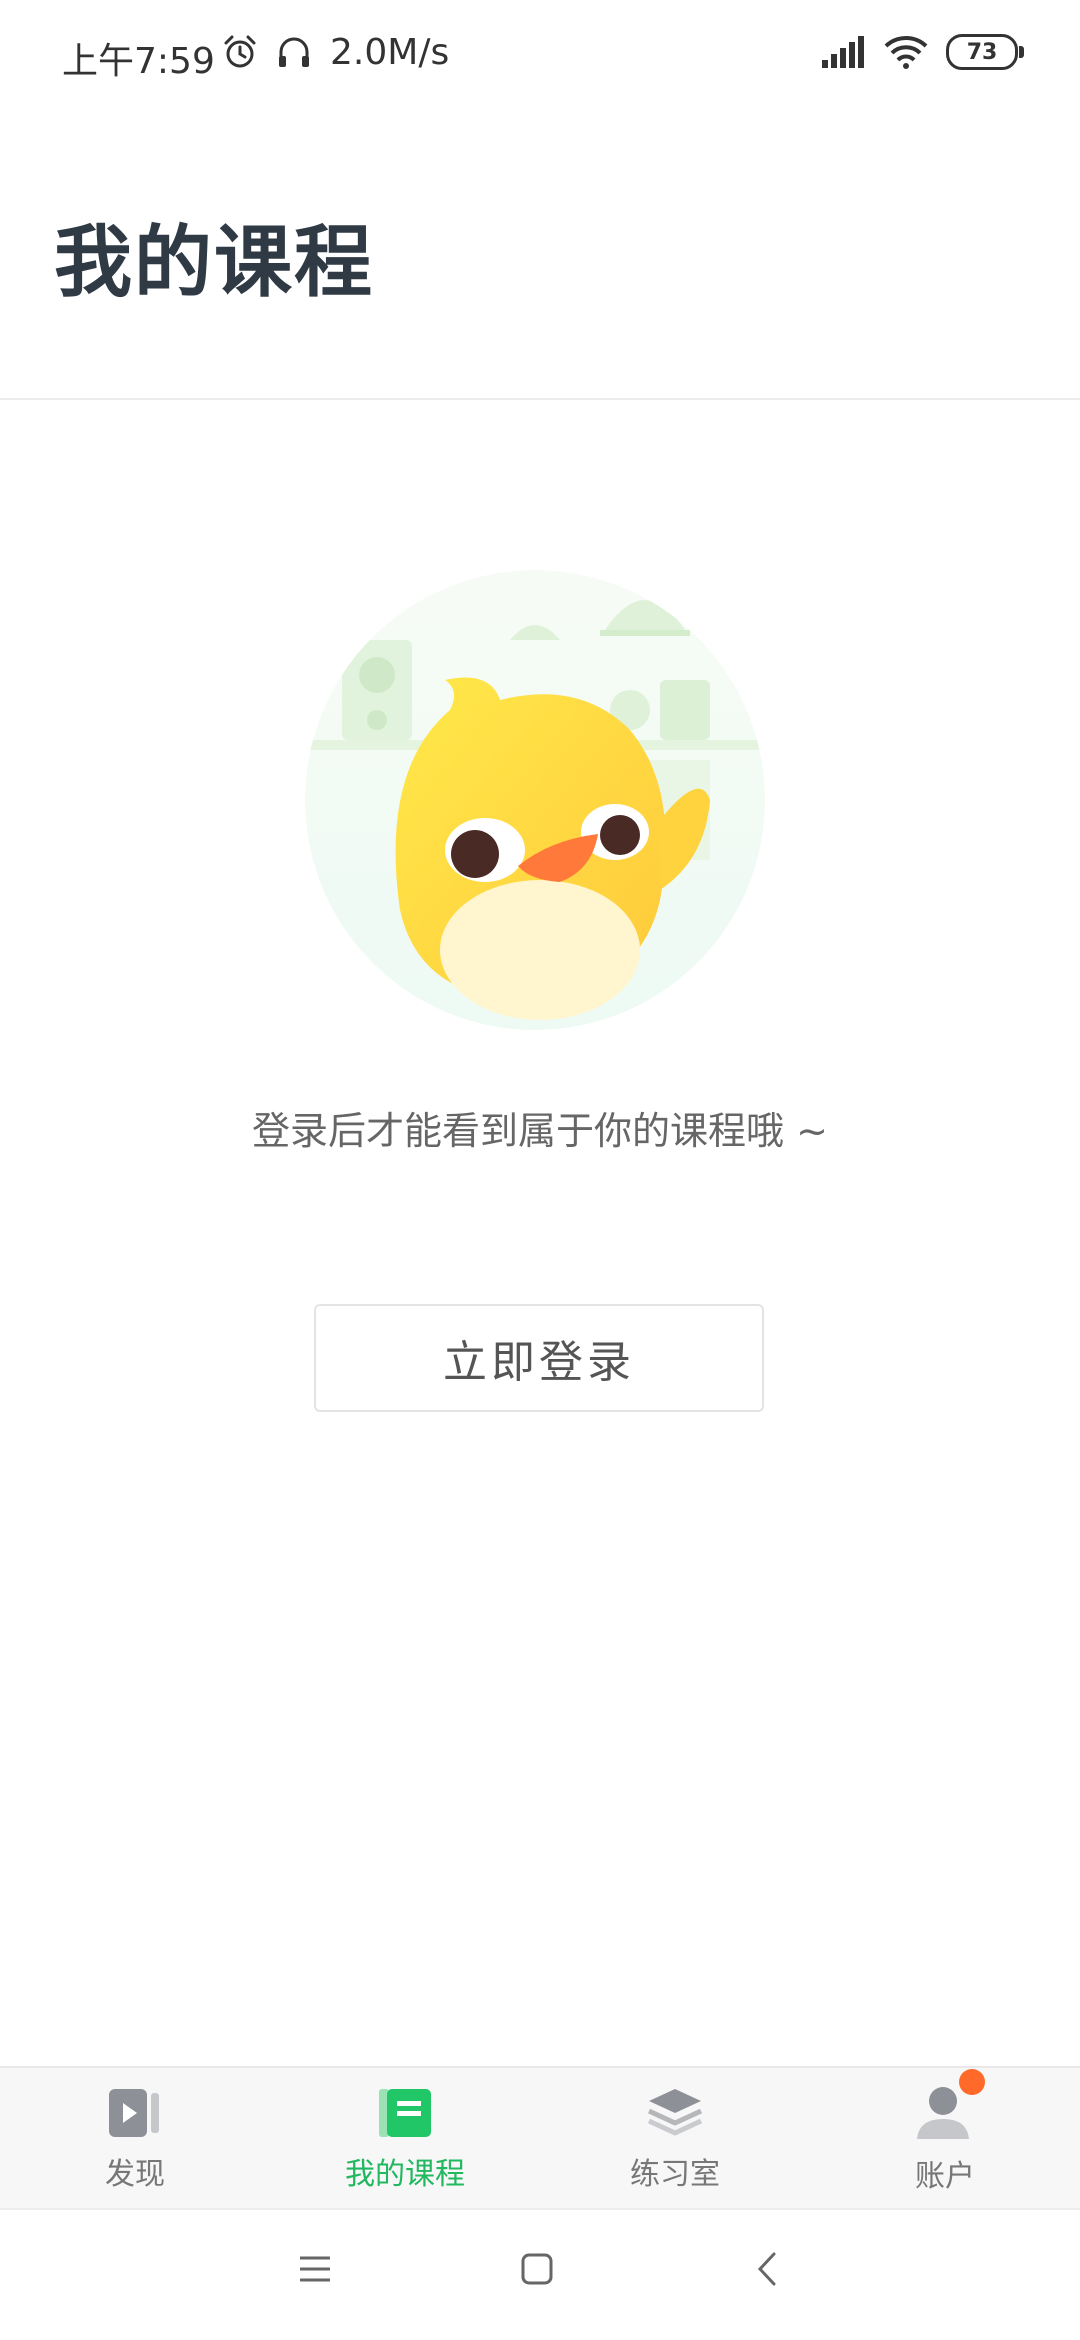 Image resolution: width=1080 pixels, height=2340 pixels. What do you see at coordinates (135, 2174) in the screenshot?
I see `nav-label-discover: 发现` at bounding box center [135, 2174].